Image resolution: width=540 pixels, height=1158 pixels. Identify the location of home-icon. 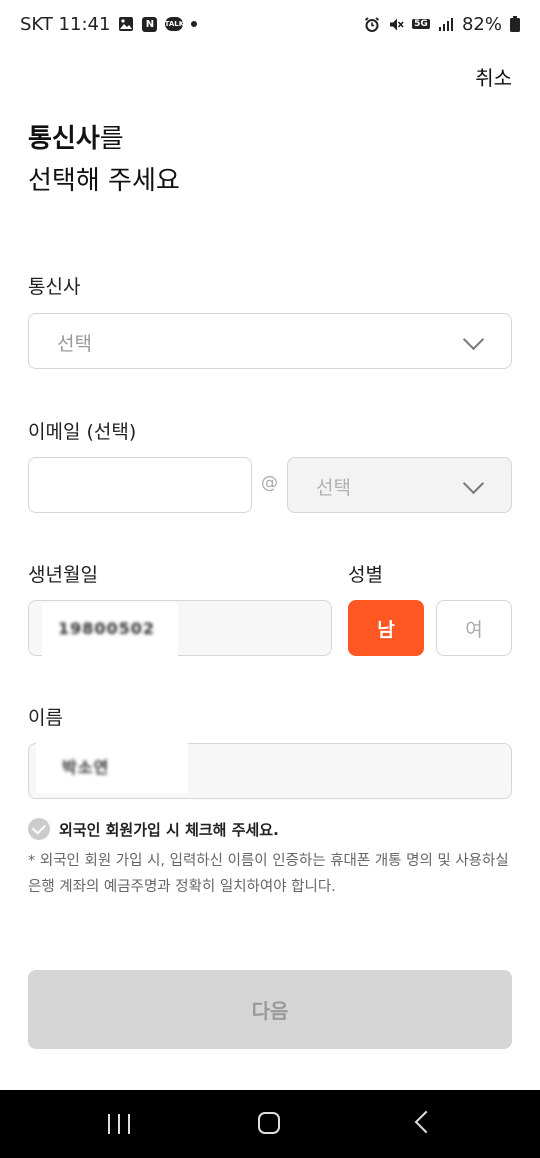
(269, 1123).